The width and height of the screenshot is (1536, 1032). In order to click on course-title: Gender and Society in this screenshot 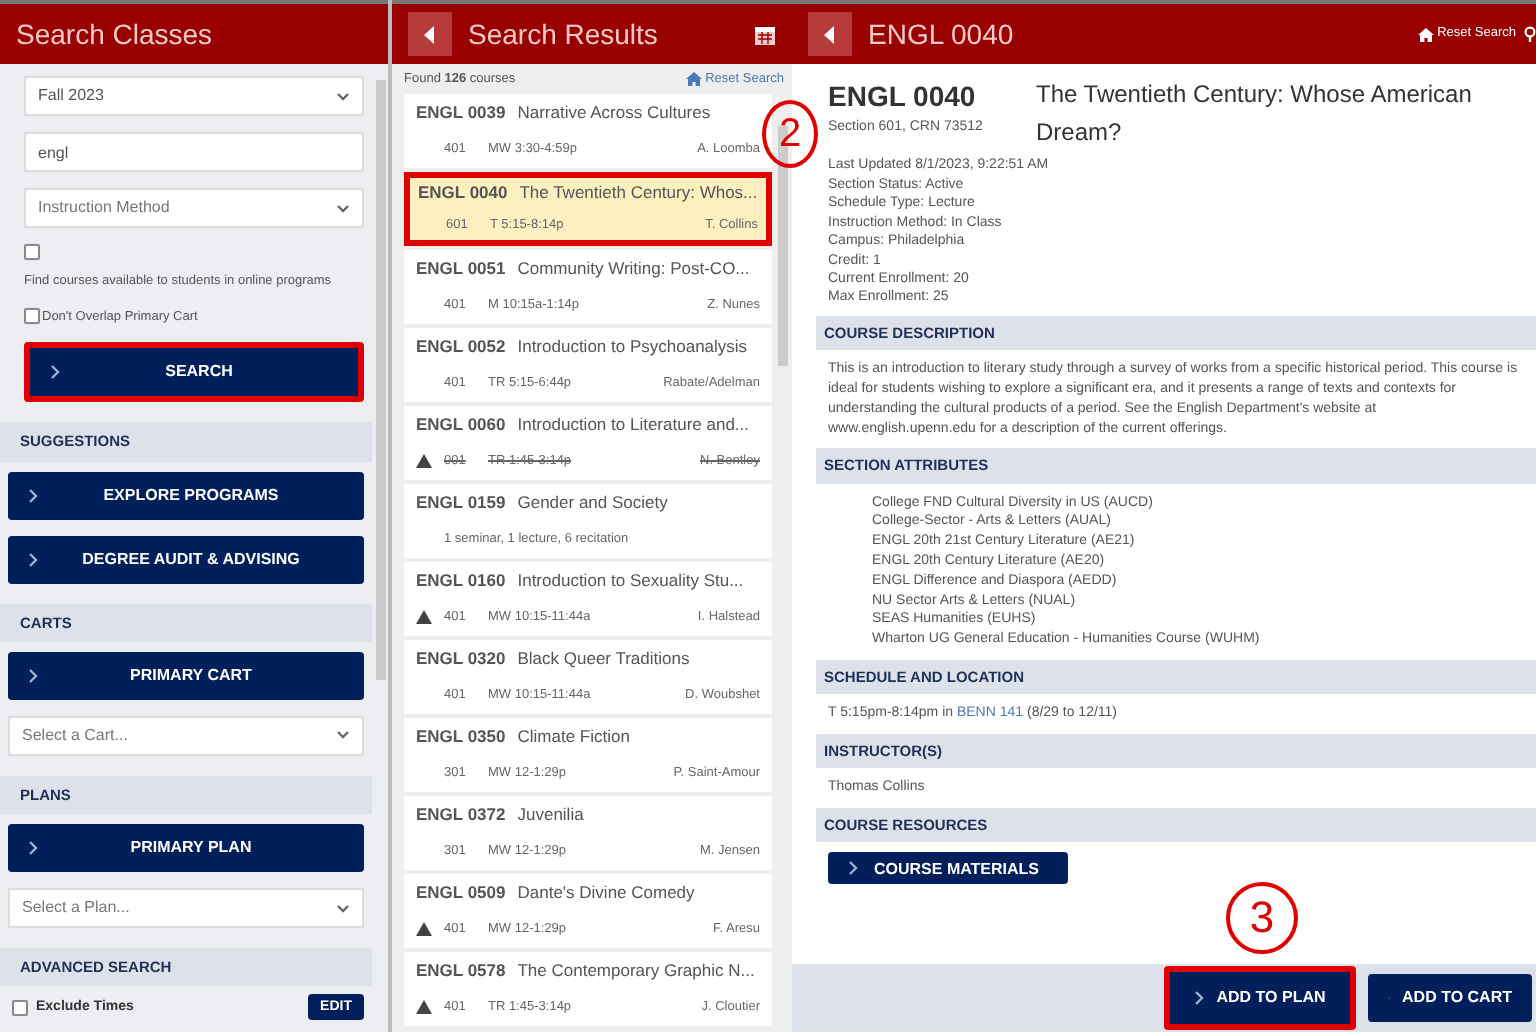, I will do `click(592, 502)`.